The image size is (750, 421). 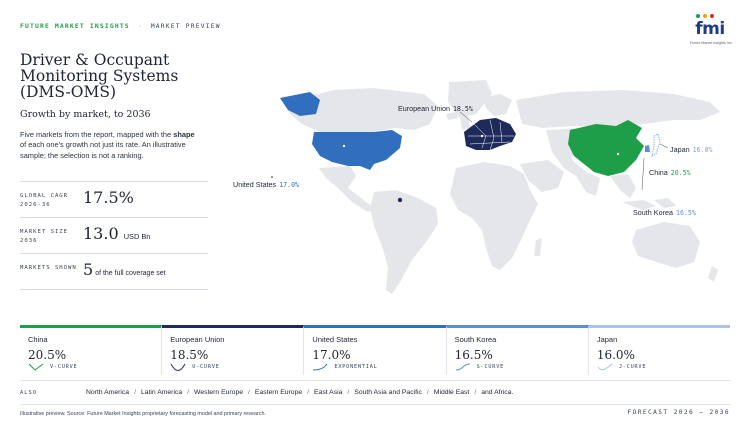 What do you see at coordinates (400, 200) in the screenshot?
I see `map-region-french-guiana` at bounding box center [400, 200].